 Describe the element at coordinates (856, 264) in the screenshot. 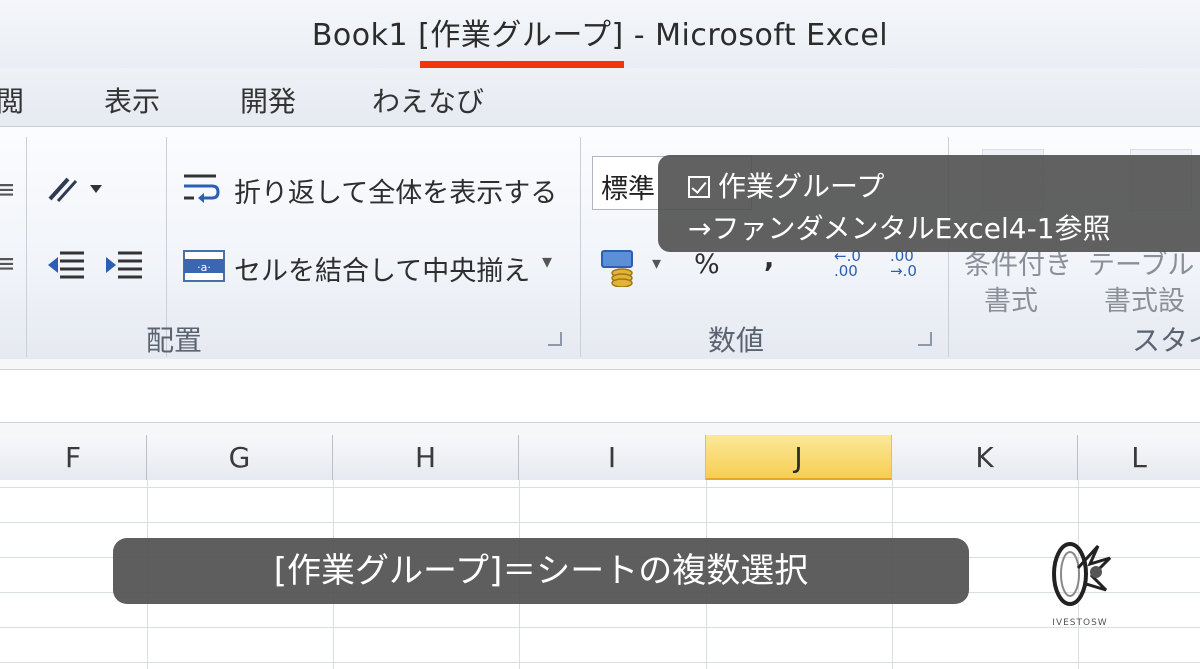

I see `increase-decimal-button: ←.0 .00` at that location.